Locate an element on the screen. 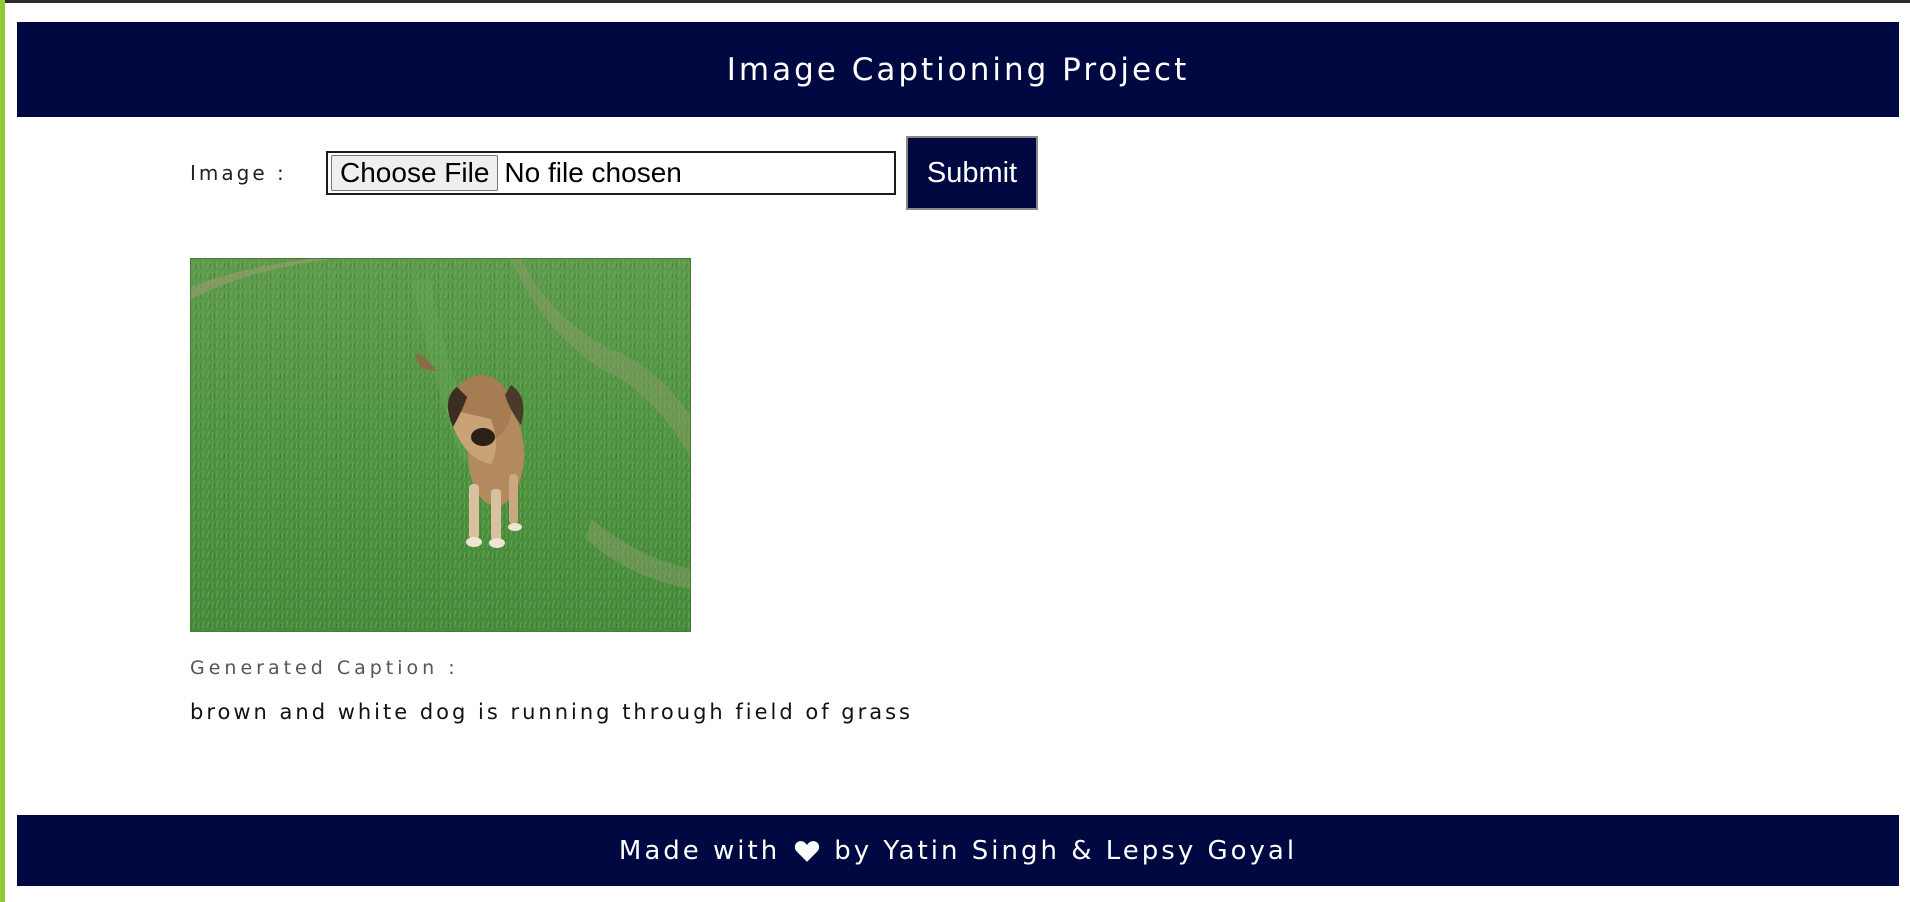 This screenshot has width=1910, height=902. page-title: Image Captioning Project is located at coordinates (958, 69).